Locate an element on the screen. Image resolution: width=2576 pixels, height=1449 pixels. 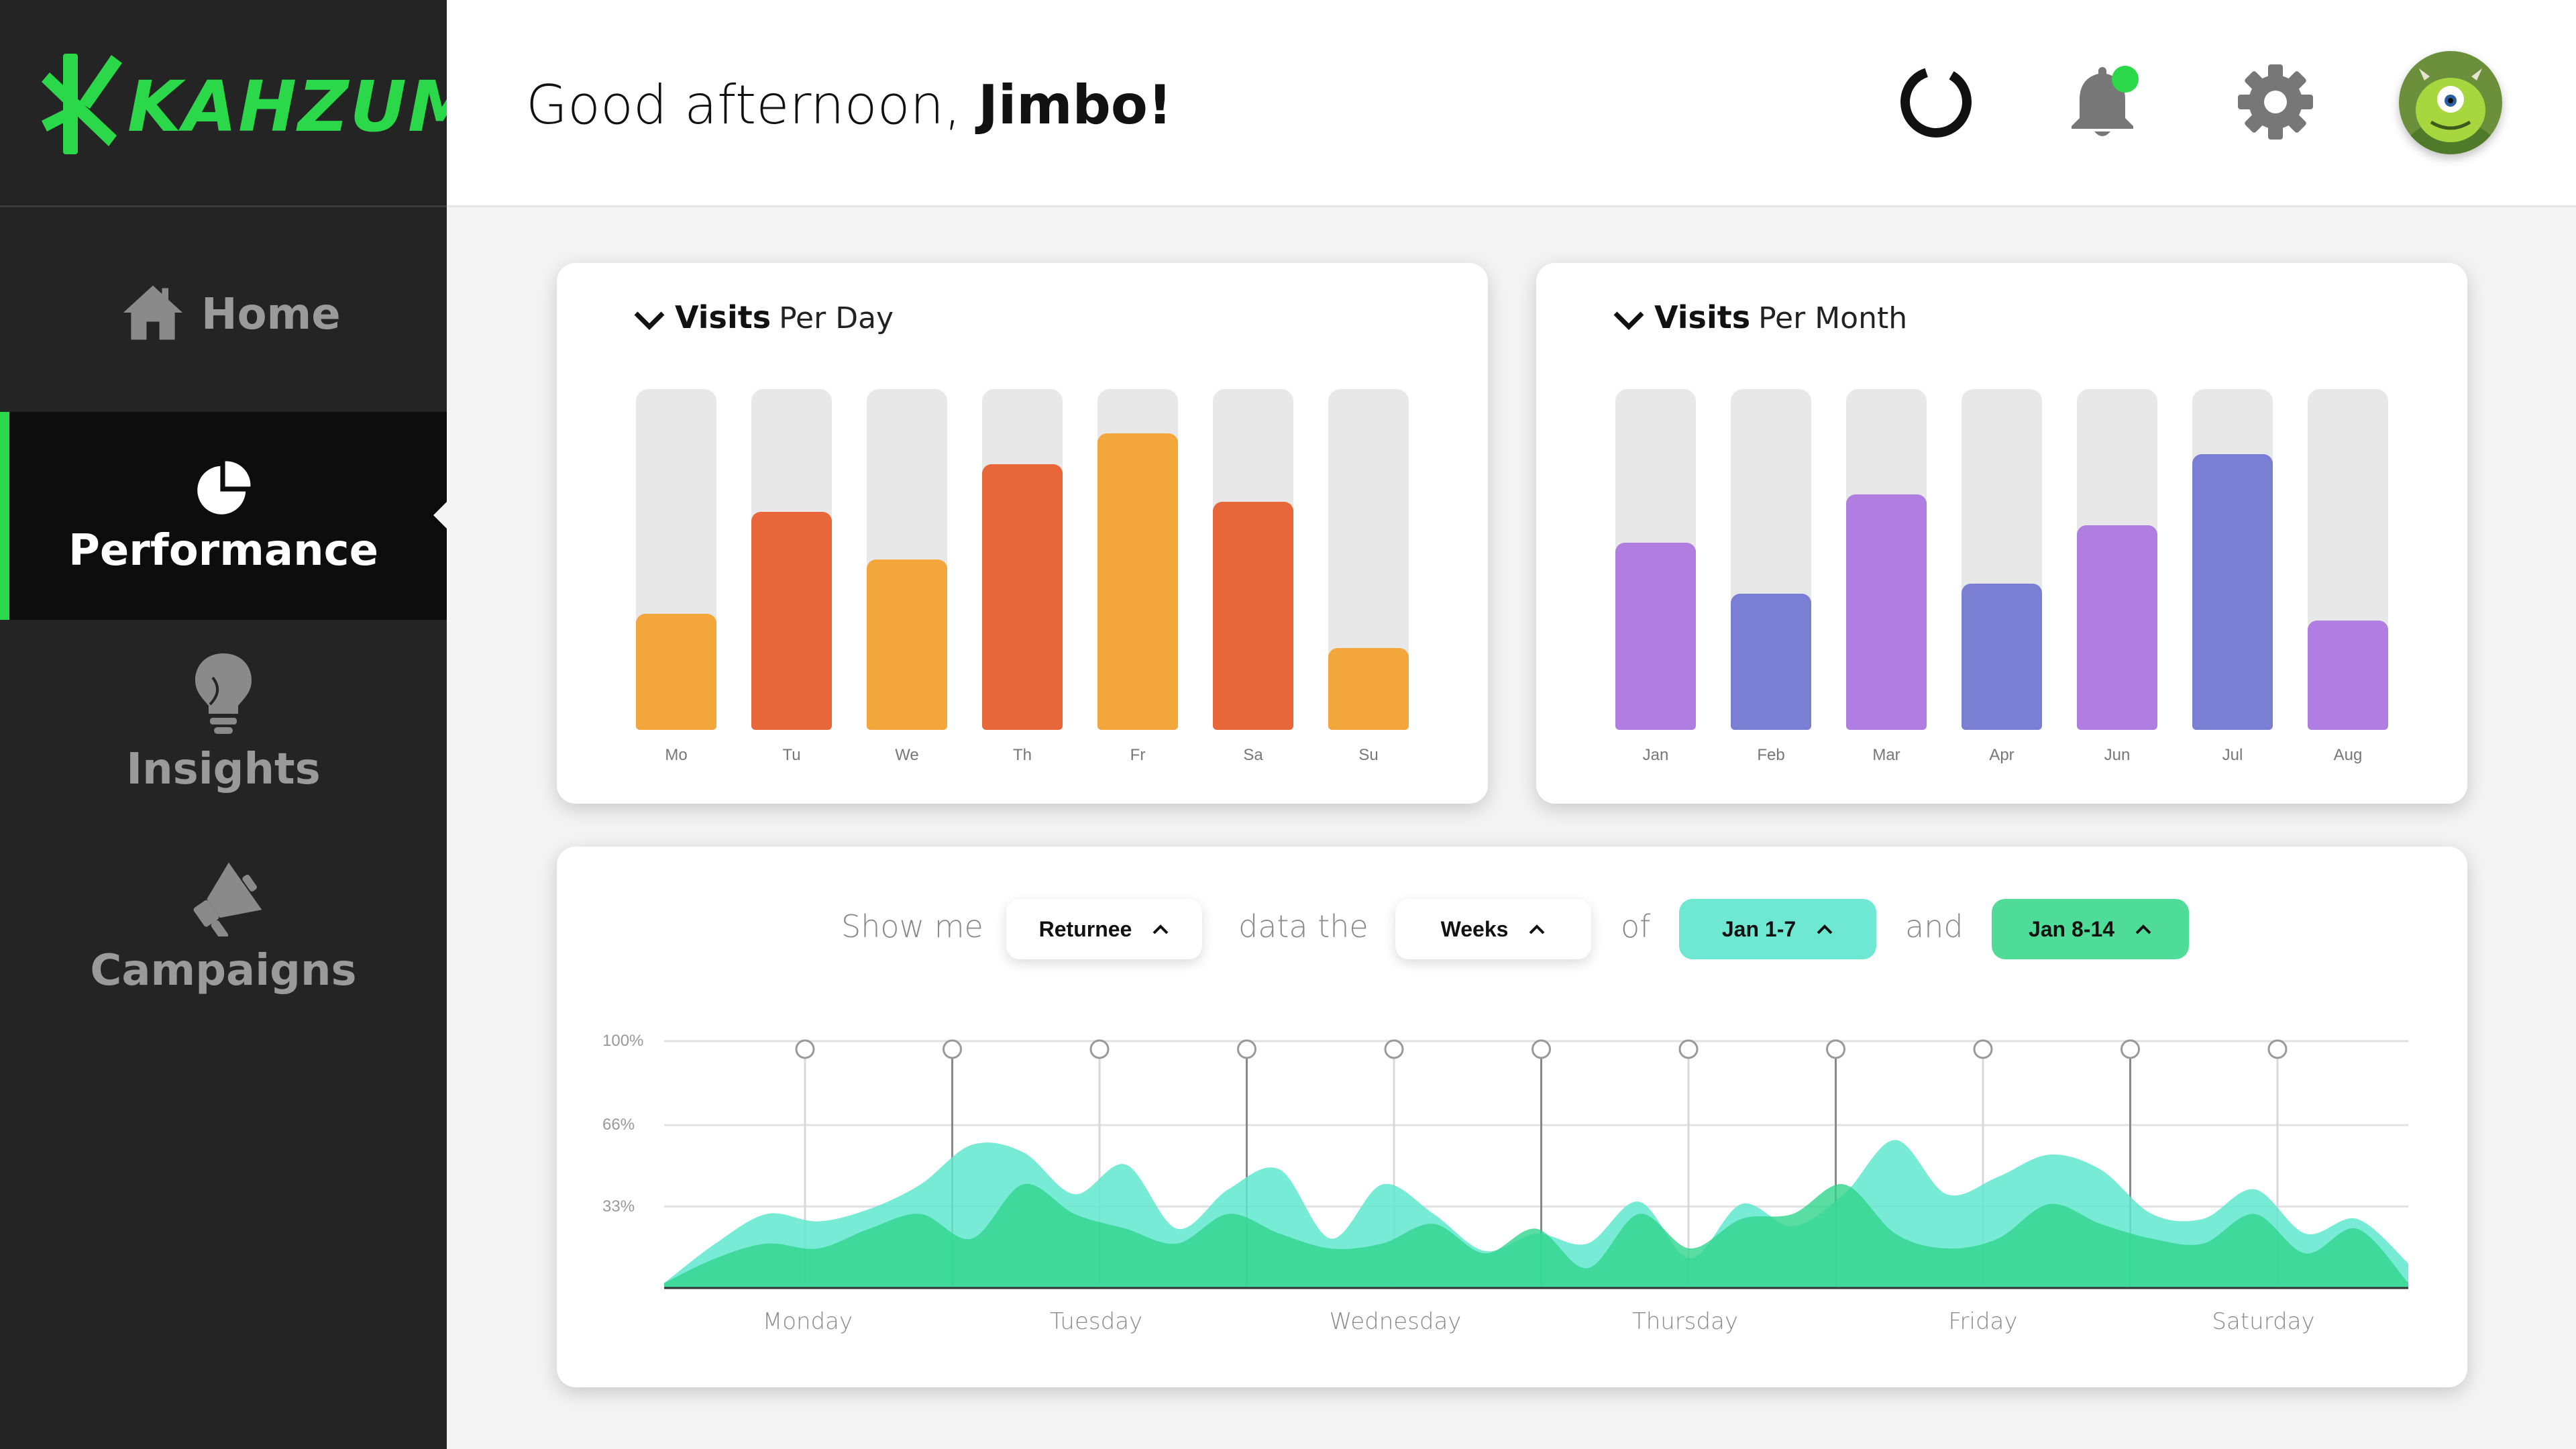
x-axis-label: Monday is located at coordinates (807, 1321).